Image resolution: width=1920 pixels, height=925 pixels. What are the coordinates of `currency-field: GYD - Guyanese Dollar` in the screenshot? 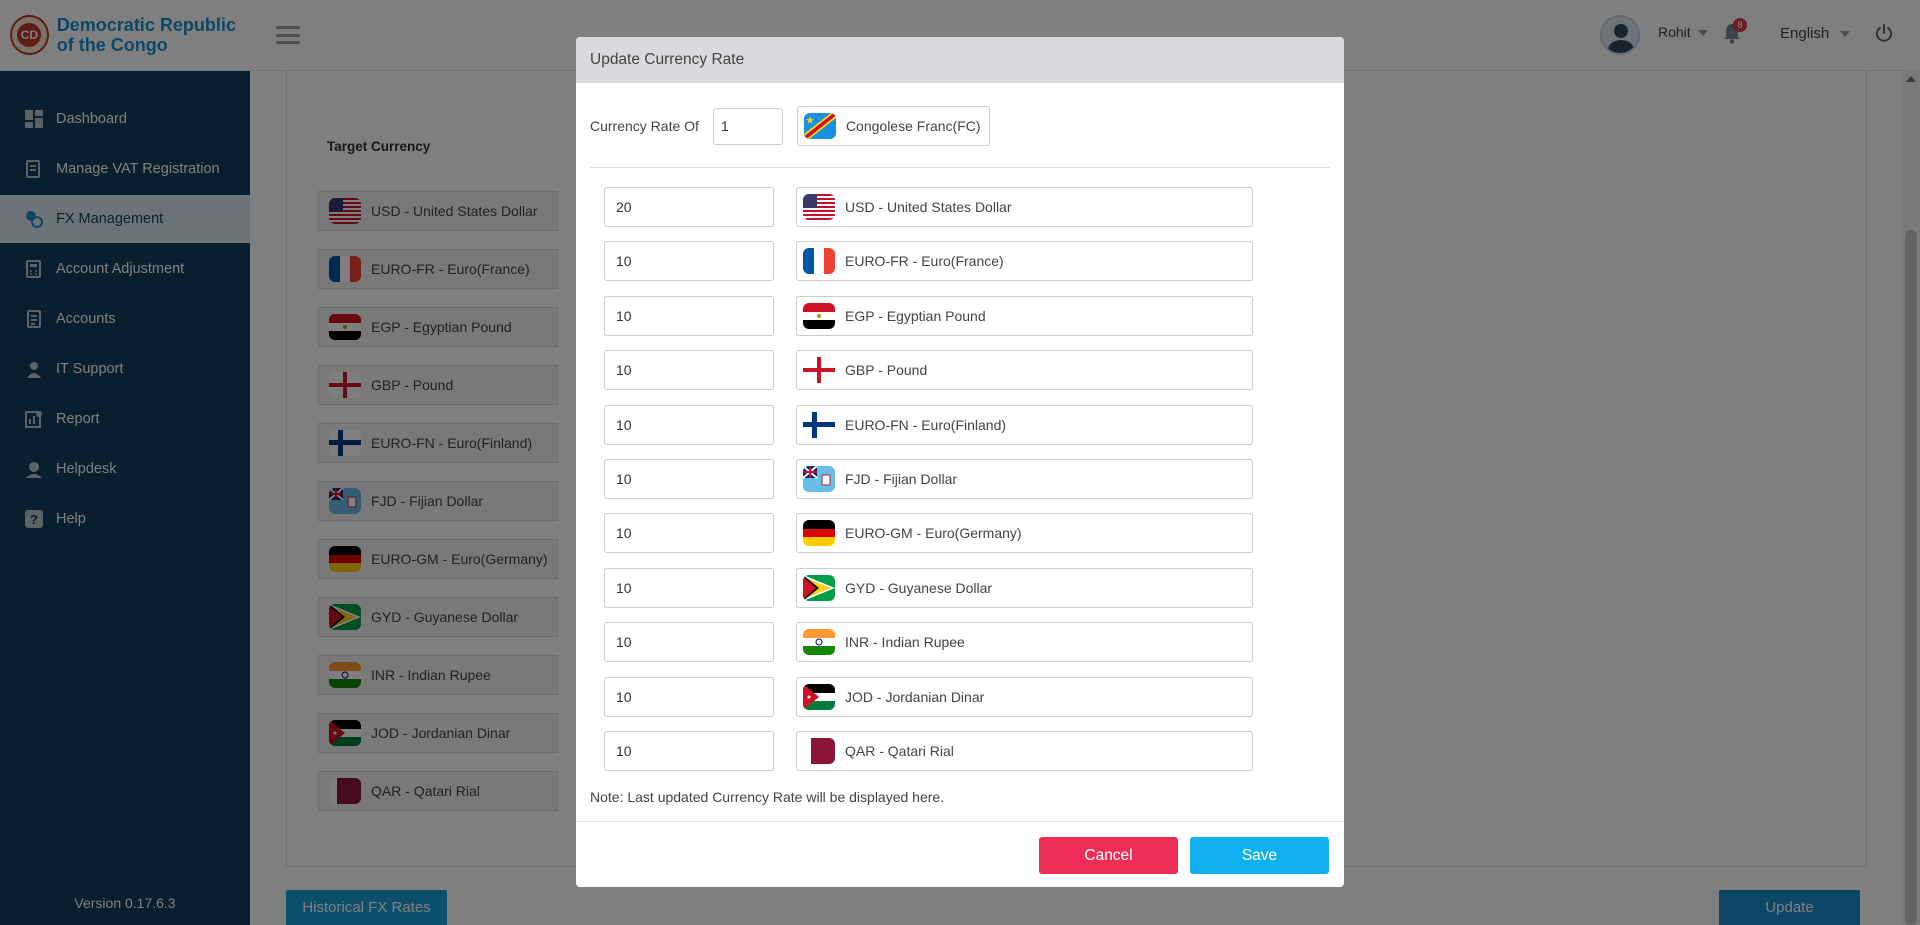 It's located at (1024, 587).